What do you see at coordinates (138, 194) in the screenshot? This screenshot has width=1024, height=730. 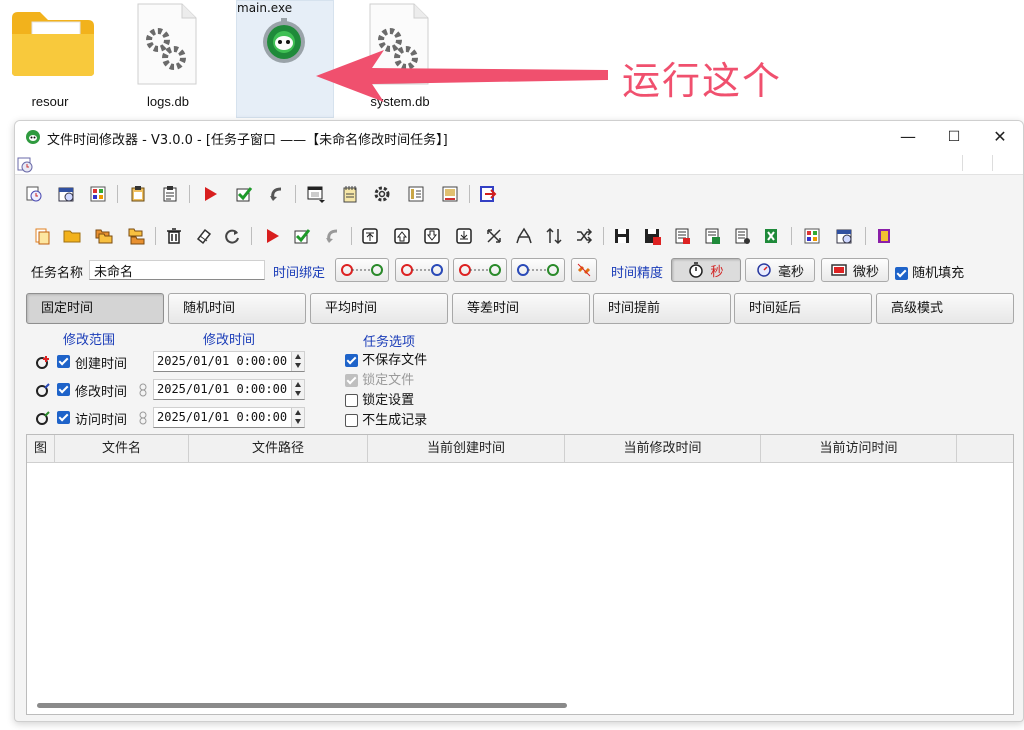 I see `clipboard-icon` at bounding box center [138, 194].